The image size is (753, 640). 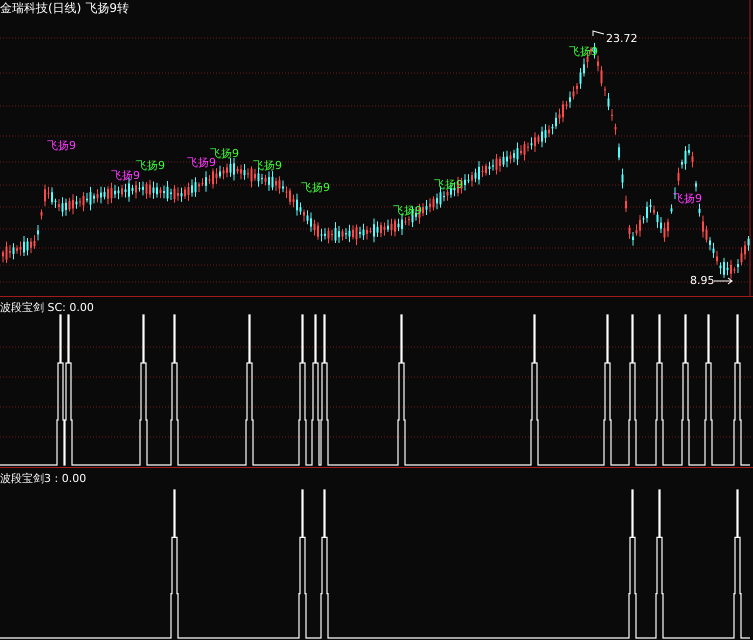 I want to click on indicator-reading: 波段宝剑 SC: 0.00, so click(x=47, y=307).